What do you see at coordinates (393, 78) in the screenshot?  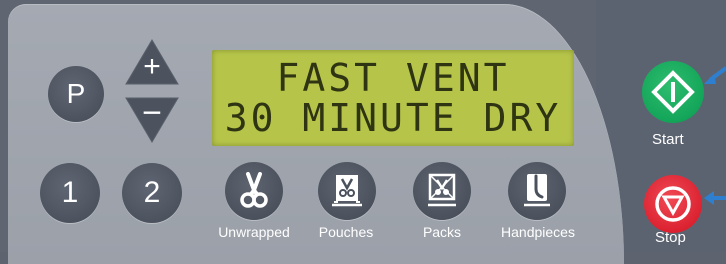 I see `lcd-line-1: FAST VENT` at bounding box center [393, 78].